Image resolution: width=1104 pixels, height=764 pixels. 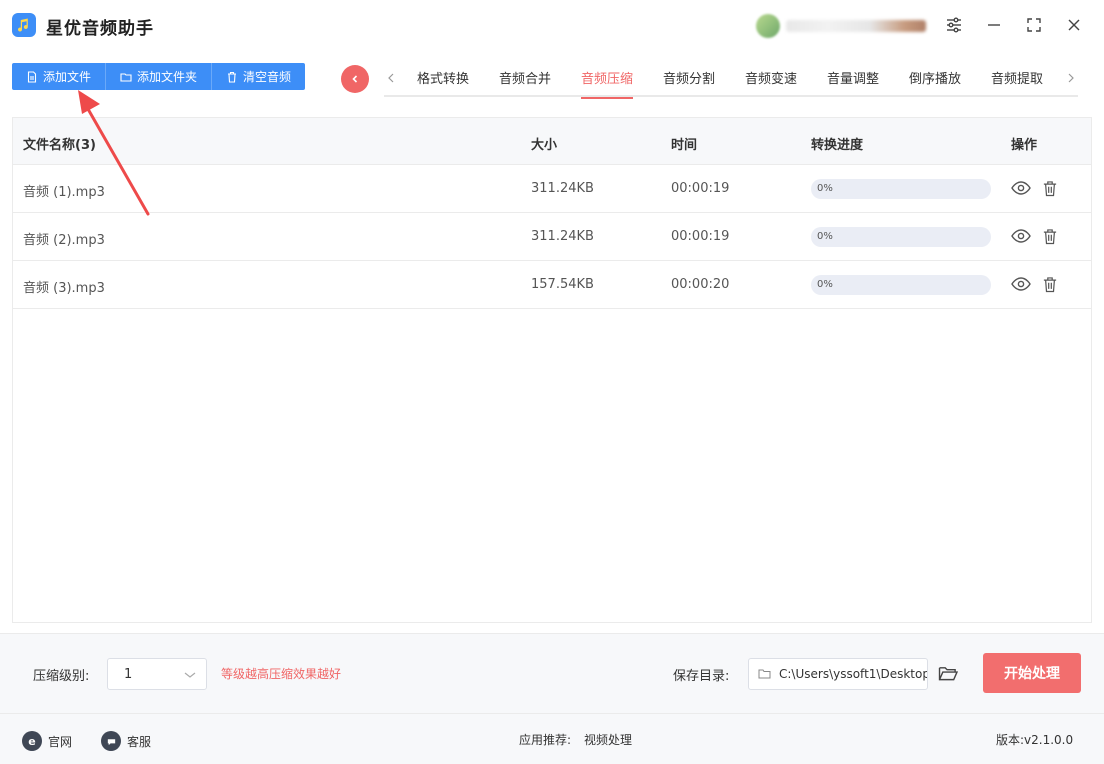 What do you see at coordinates (1024, 145) in the screenshot?
I see `header-actions: 操作` at bounding box center [1024, 145].